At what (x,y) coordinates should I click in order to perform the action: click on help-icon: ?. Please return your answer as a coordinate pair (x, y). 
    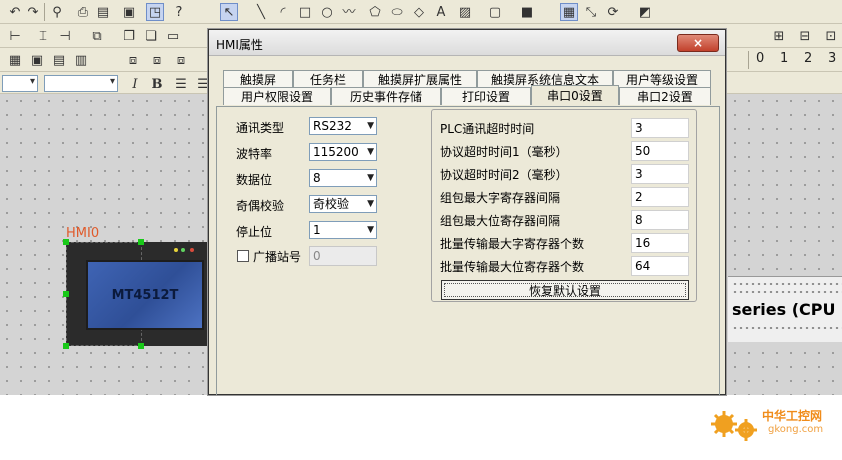
    Looking at the image, I should click on (179, 12).